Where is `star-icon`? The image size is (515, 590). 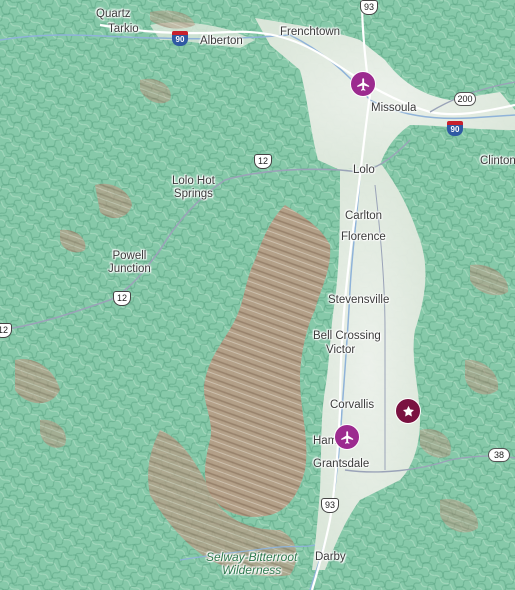
star-icon is located at coordinates (408, 410).